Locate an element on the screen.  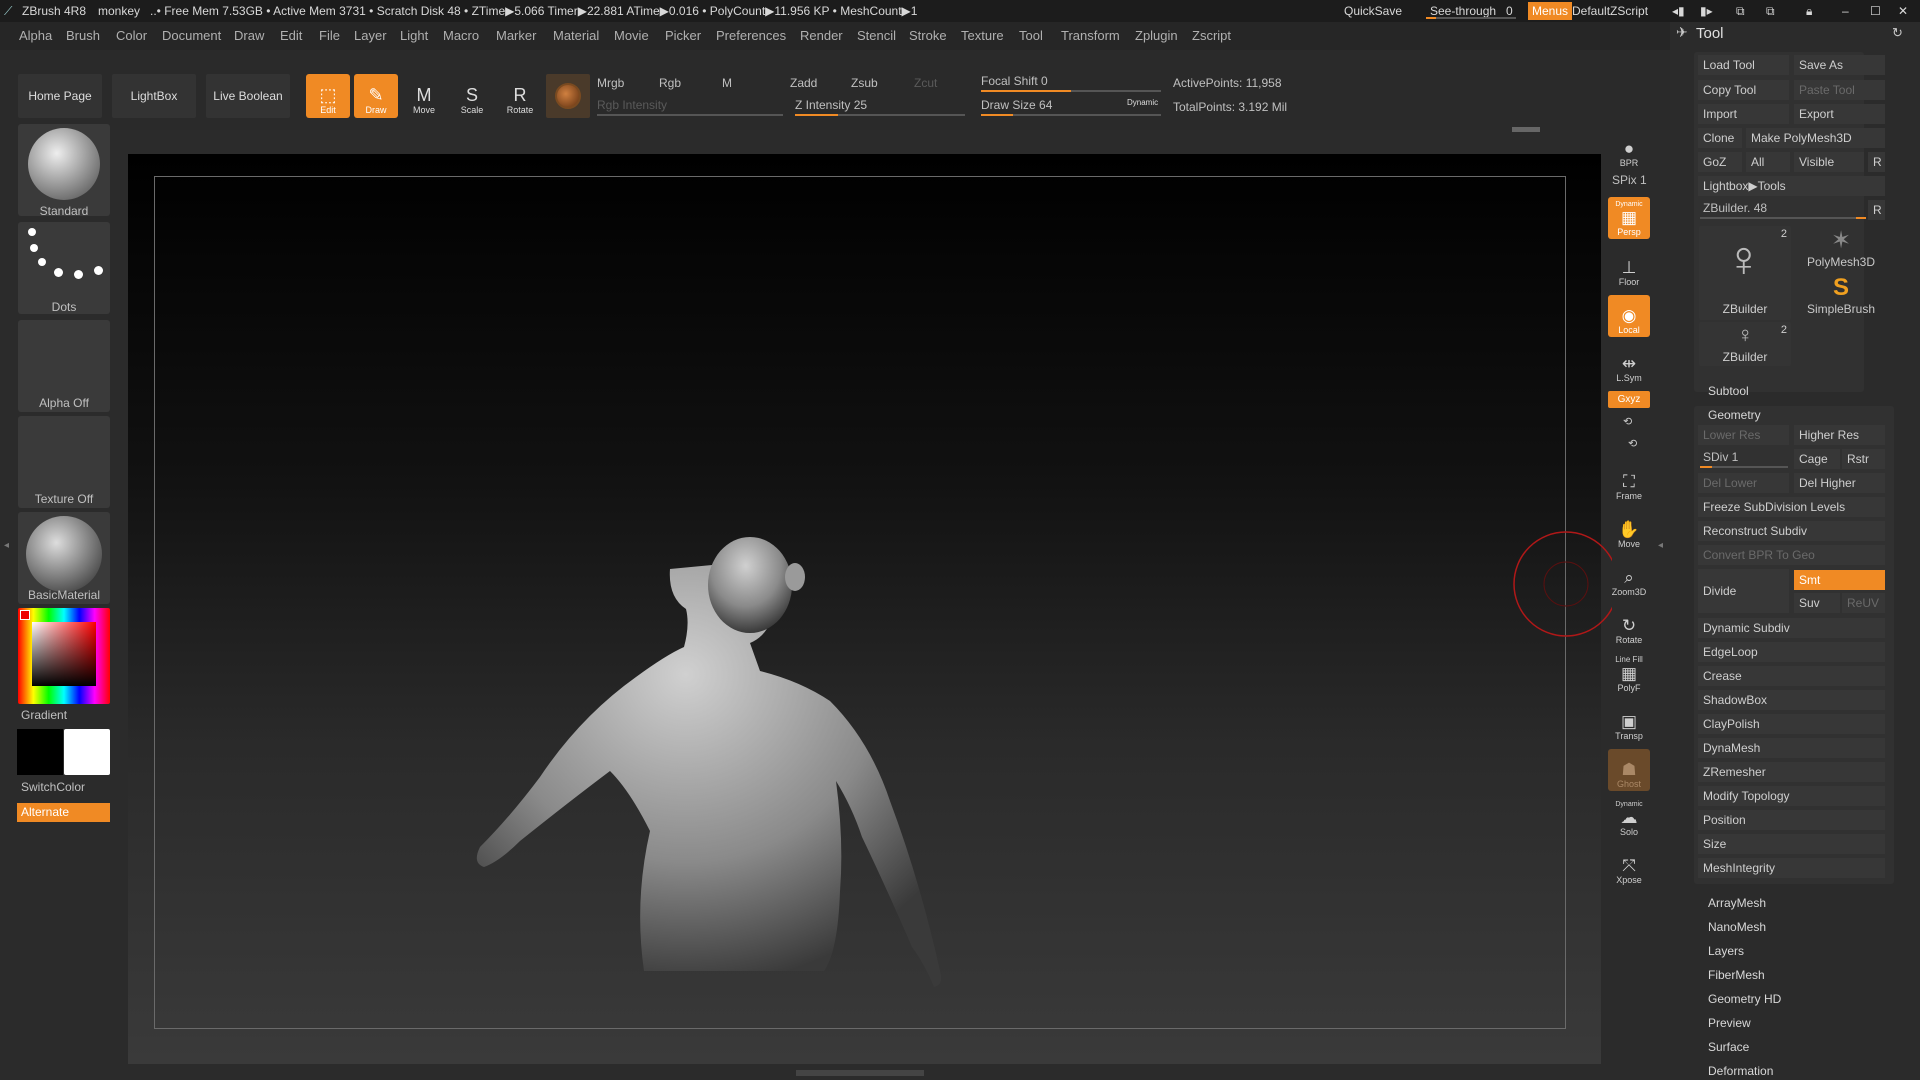
menu-movie: Movie is located at coordinates (631, 35).